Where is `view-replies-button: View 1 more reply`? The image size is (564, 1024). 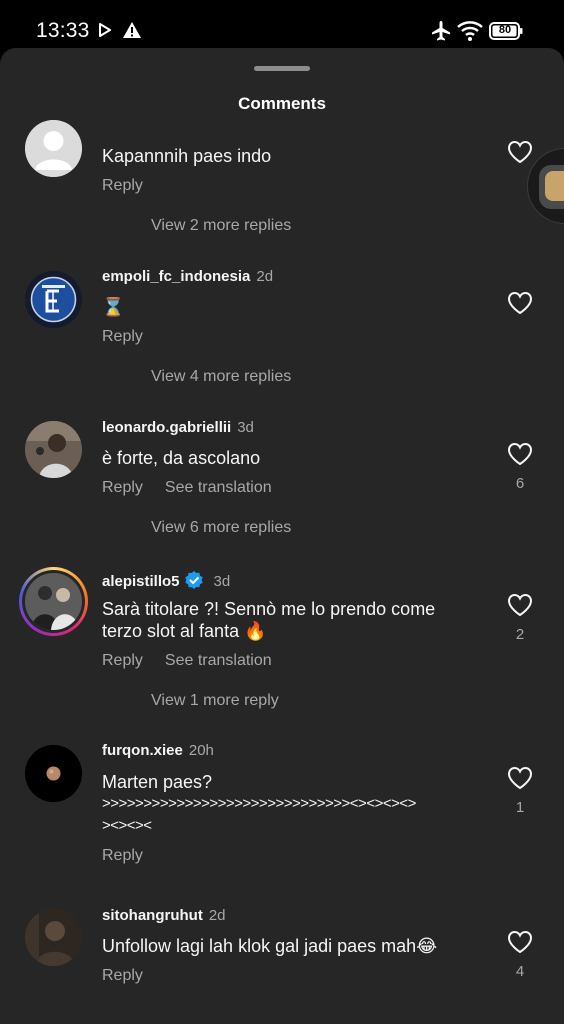
view-replies-button: View 1 more reply is located at coordinates (215, 701).